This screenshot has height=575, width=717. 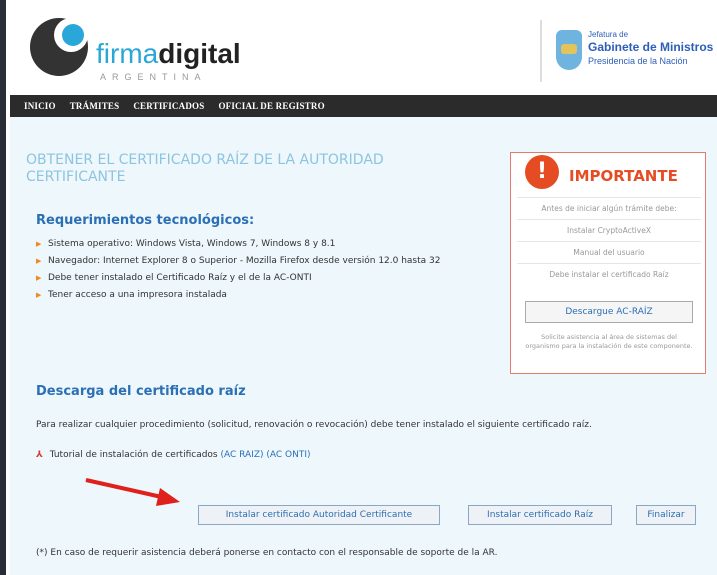 I want to click on gov-line2: Gabinete de Ministros, so click(x=651, y=47).